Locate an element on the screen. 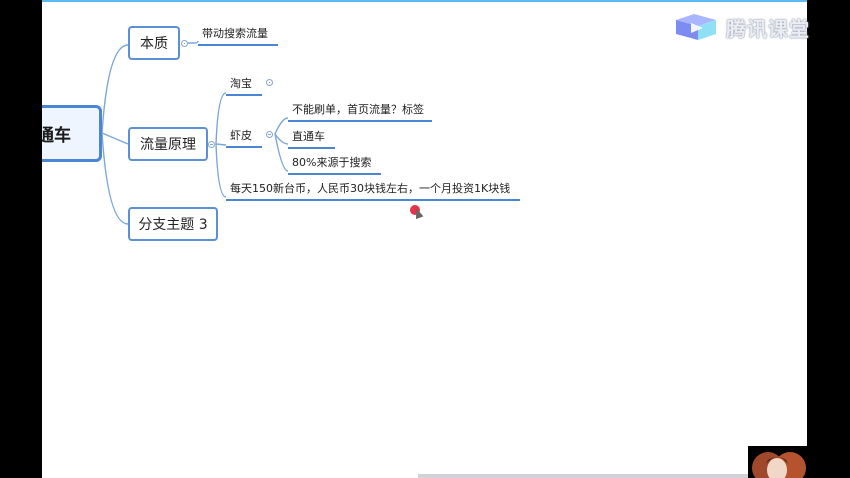 This screenshot has height=478, width=850. leaf-xiapi-label: 虾皮 is located at coordinates (241, 135).